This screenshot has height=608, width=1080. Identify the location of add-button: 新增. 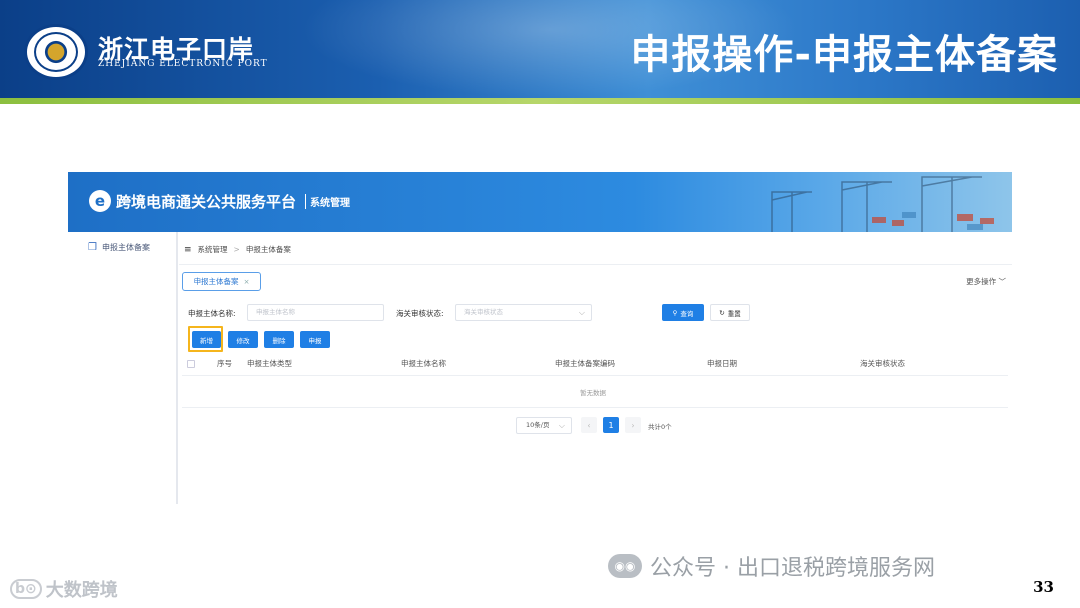
(206, 339).